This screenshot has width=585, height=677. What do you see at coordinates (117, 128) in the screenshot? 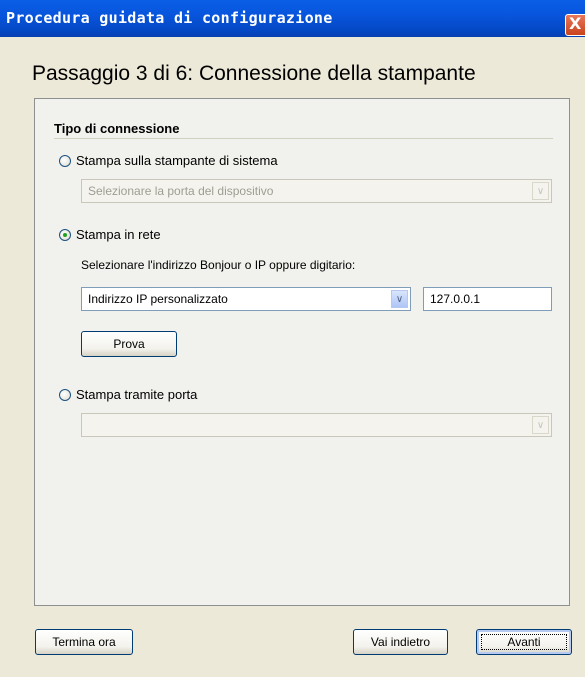
I see `group-label-connection-type: Tipo di connessione` at bounding box center [117, 128].